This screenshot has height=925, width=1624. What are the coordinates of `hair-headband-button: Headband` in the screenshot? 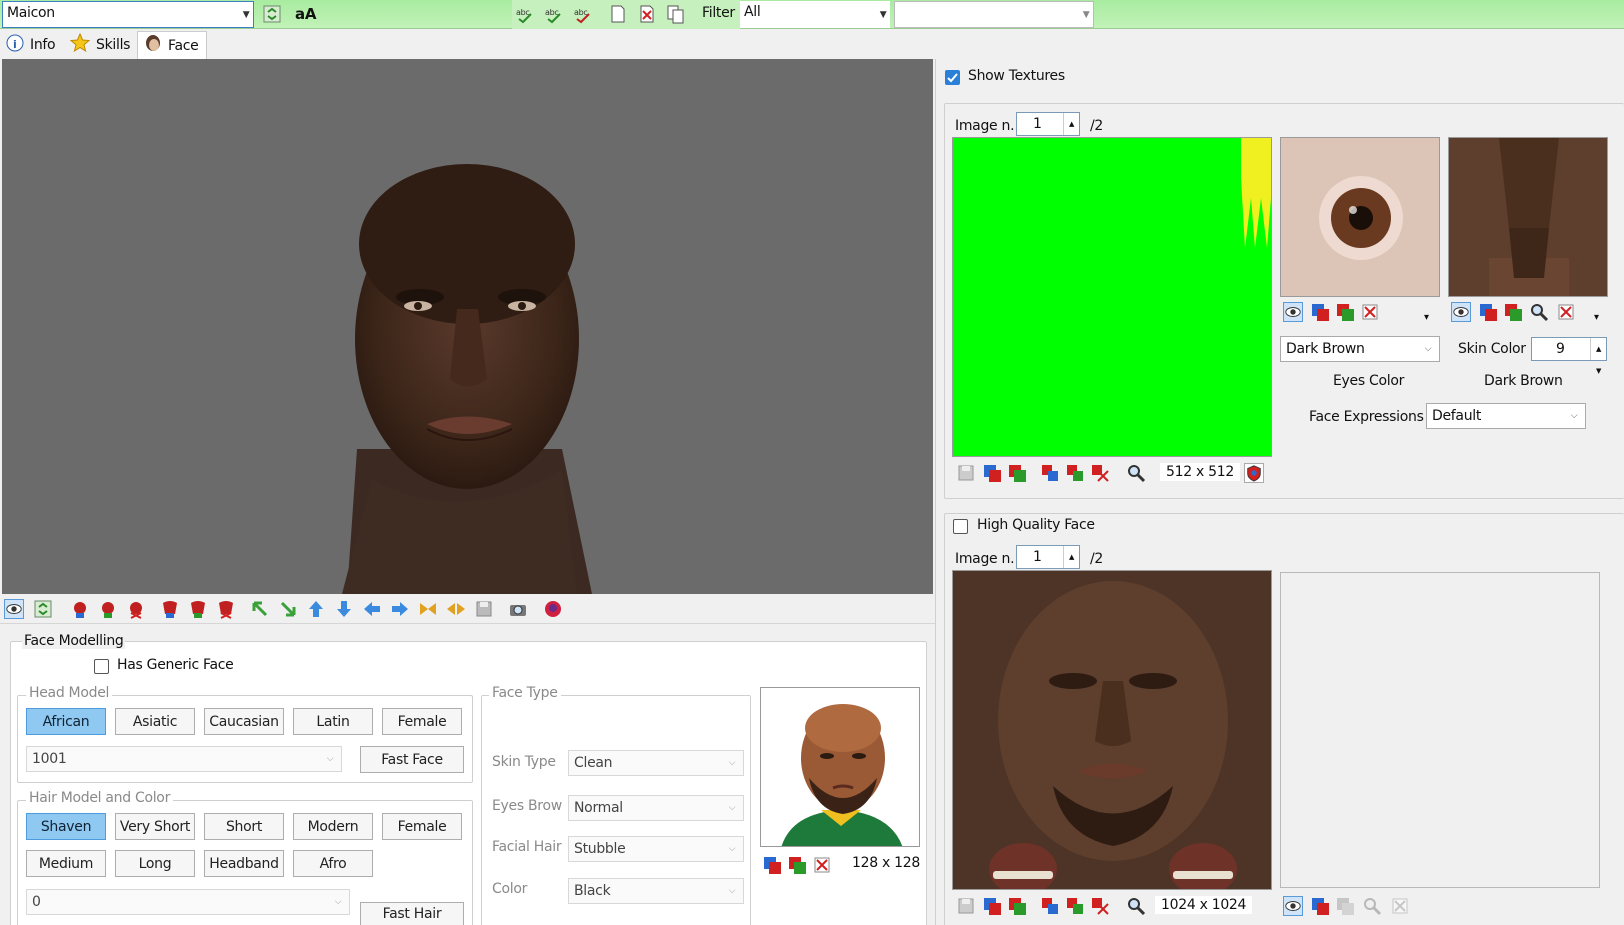 It's located at (244, 863).